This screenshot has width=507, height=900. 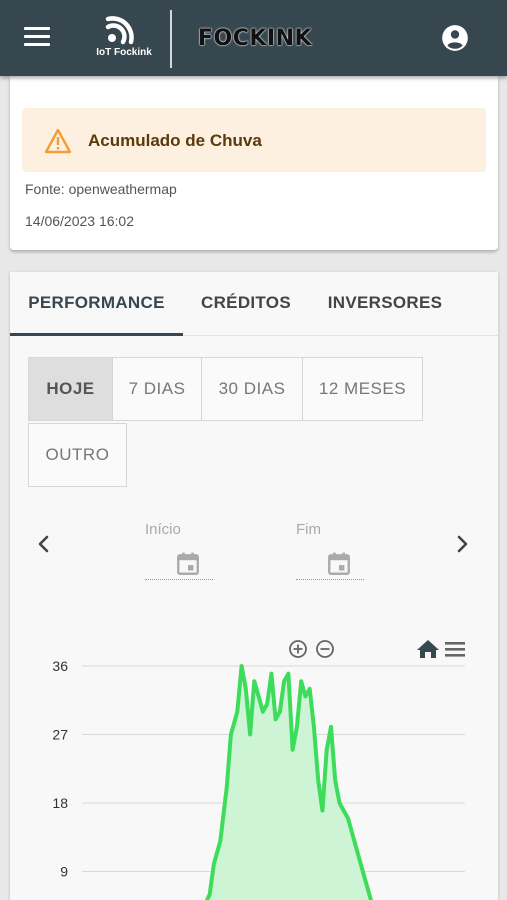 What do you see at coordinates (70, 389) in the screenshot?
I see `range-today-button: HOJE` at bounding box center [70, 389].